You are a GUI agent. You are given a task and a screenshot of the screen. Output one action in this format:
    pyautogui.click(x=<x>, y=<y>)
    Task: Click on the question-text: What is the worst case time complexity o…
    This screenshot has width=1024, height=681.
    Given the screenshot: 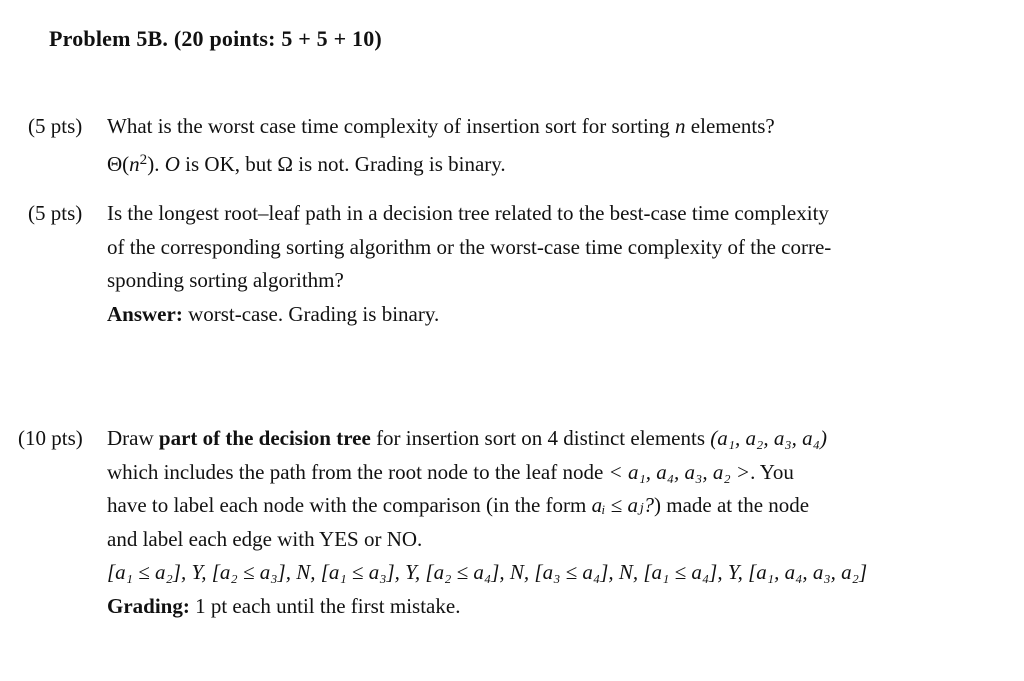 What is the action you would take?
    pyautogui.click(x=391, y=126)
    